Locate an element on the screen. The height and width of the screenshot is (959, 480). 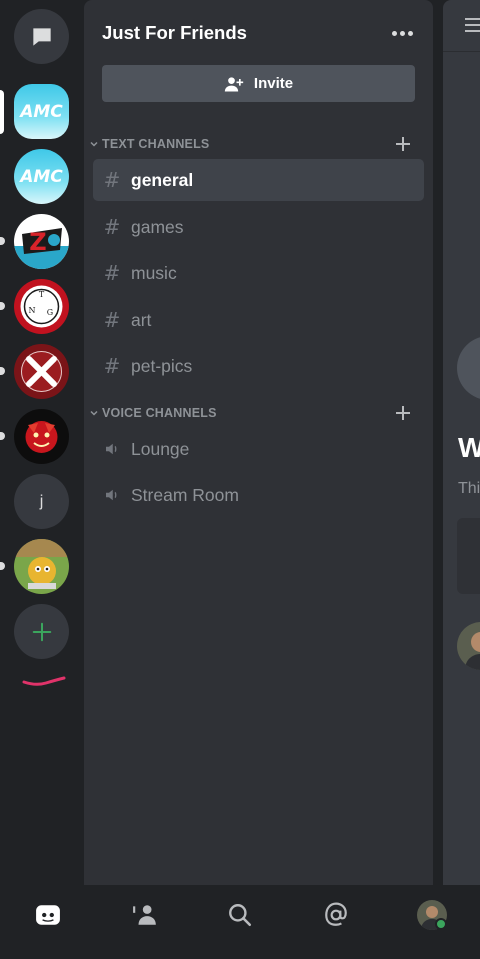
server-amc: AMC is located at coordinates (41, 176).